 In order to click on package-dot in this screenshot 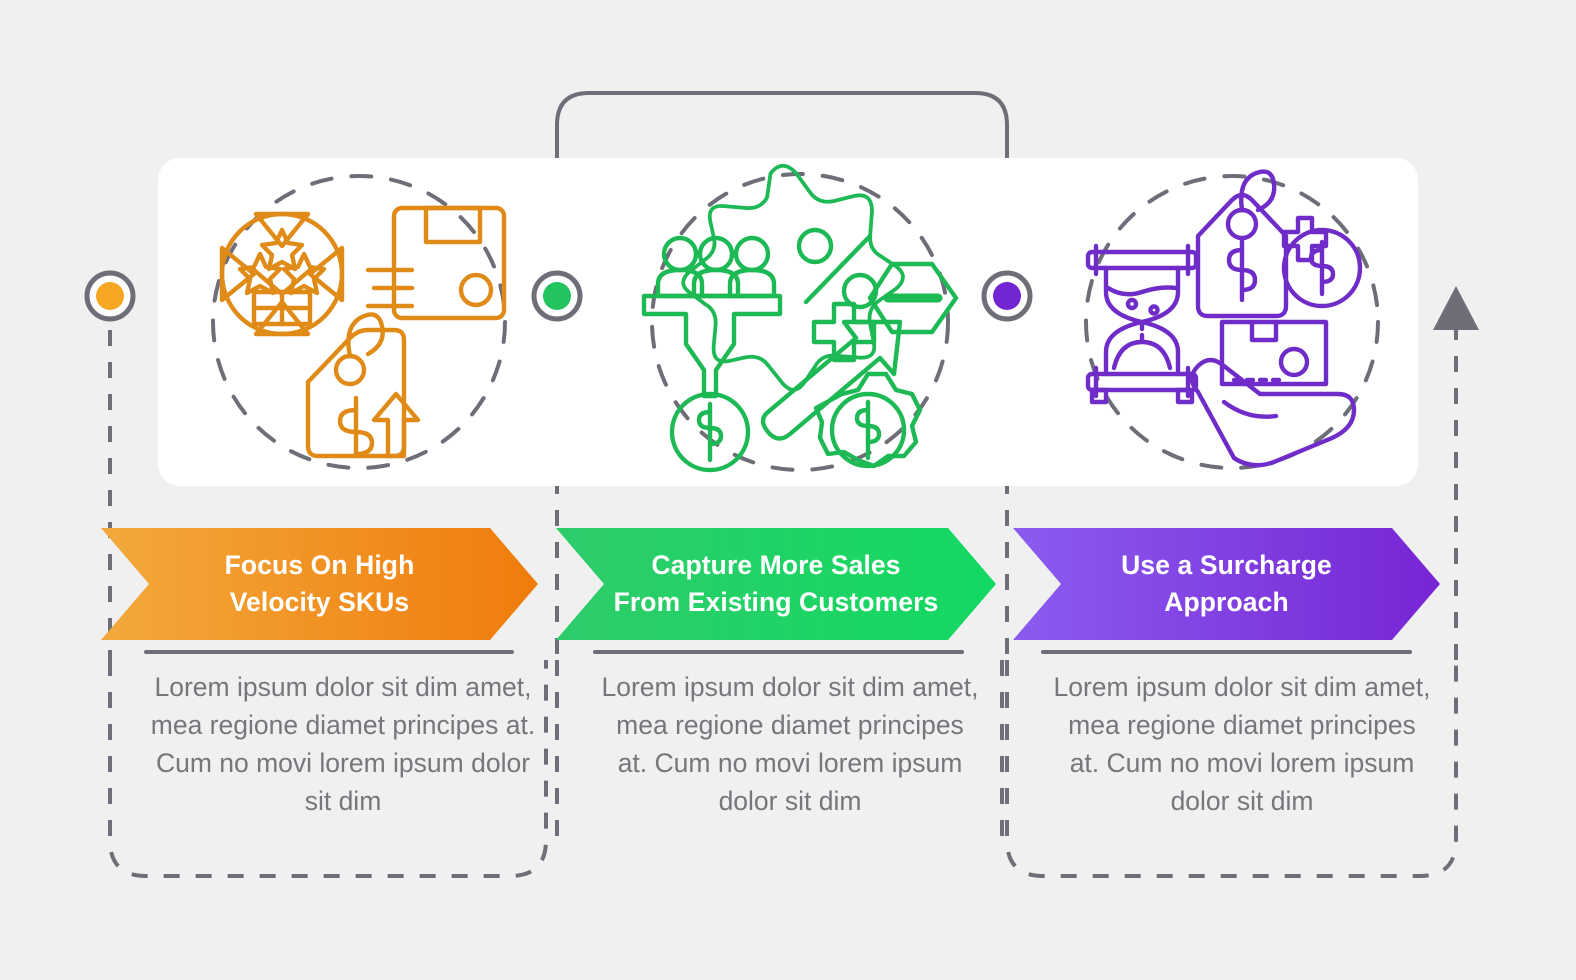, I will do `click(476, 290)`.